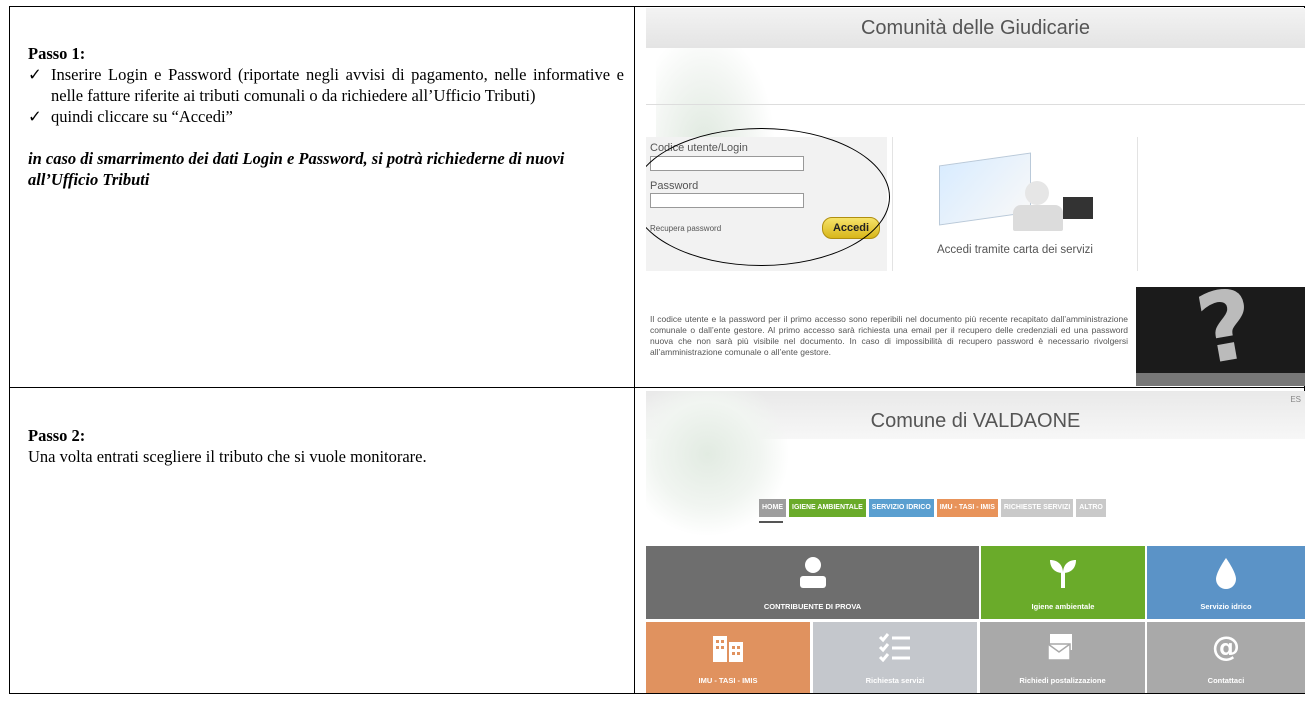 The width and height of the screenshot is (1314, 703). Describe the element at coordinates (826, 542) in the screenshot. I see `blank-block` at that location.